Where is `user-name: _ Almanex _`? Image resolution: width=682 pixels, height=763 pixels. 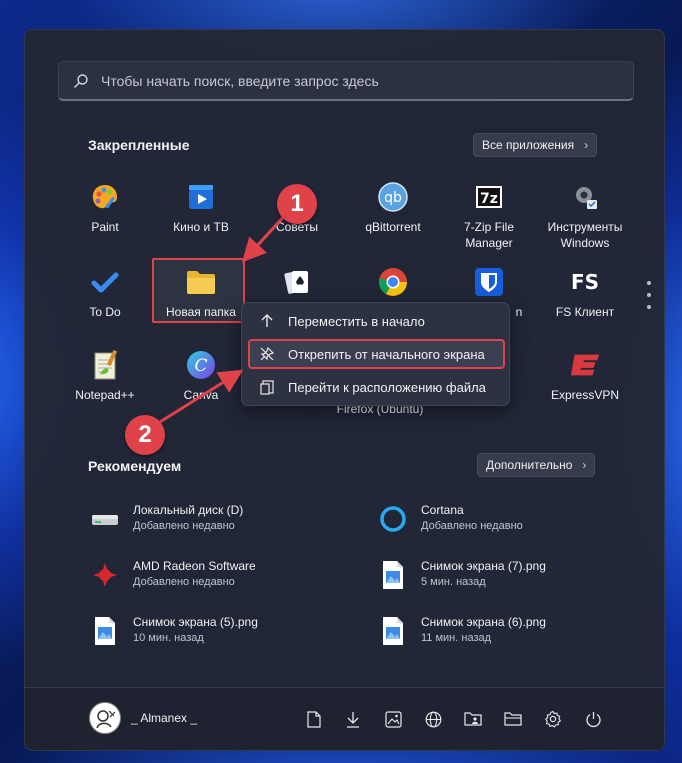 user-name: _ Almanex _ is located at coordinates (164, 718).